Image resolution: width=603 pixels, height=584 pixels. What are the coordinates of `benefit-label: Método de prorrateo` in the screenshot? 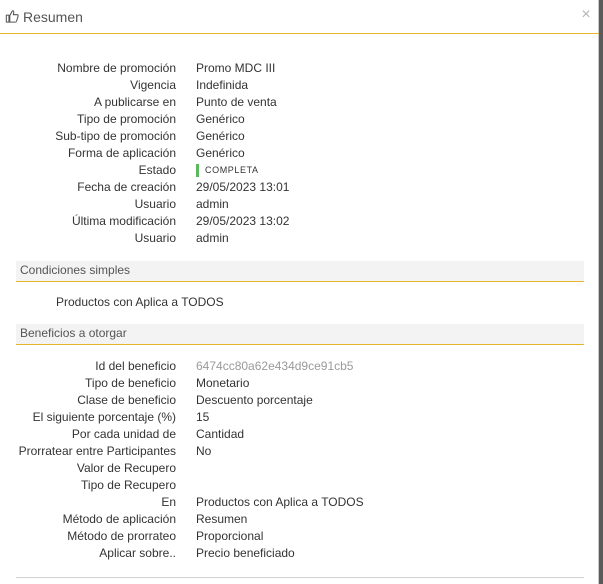 It's located at (121, 536).